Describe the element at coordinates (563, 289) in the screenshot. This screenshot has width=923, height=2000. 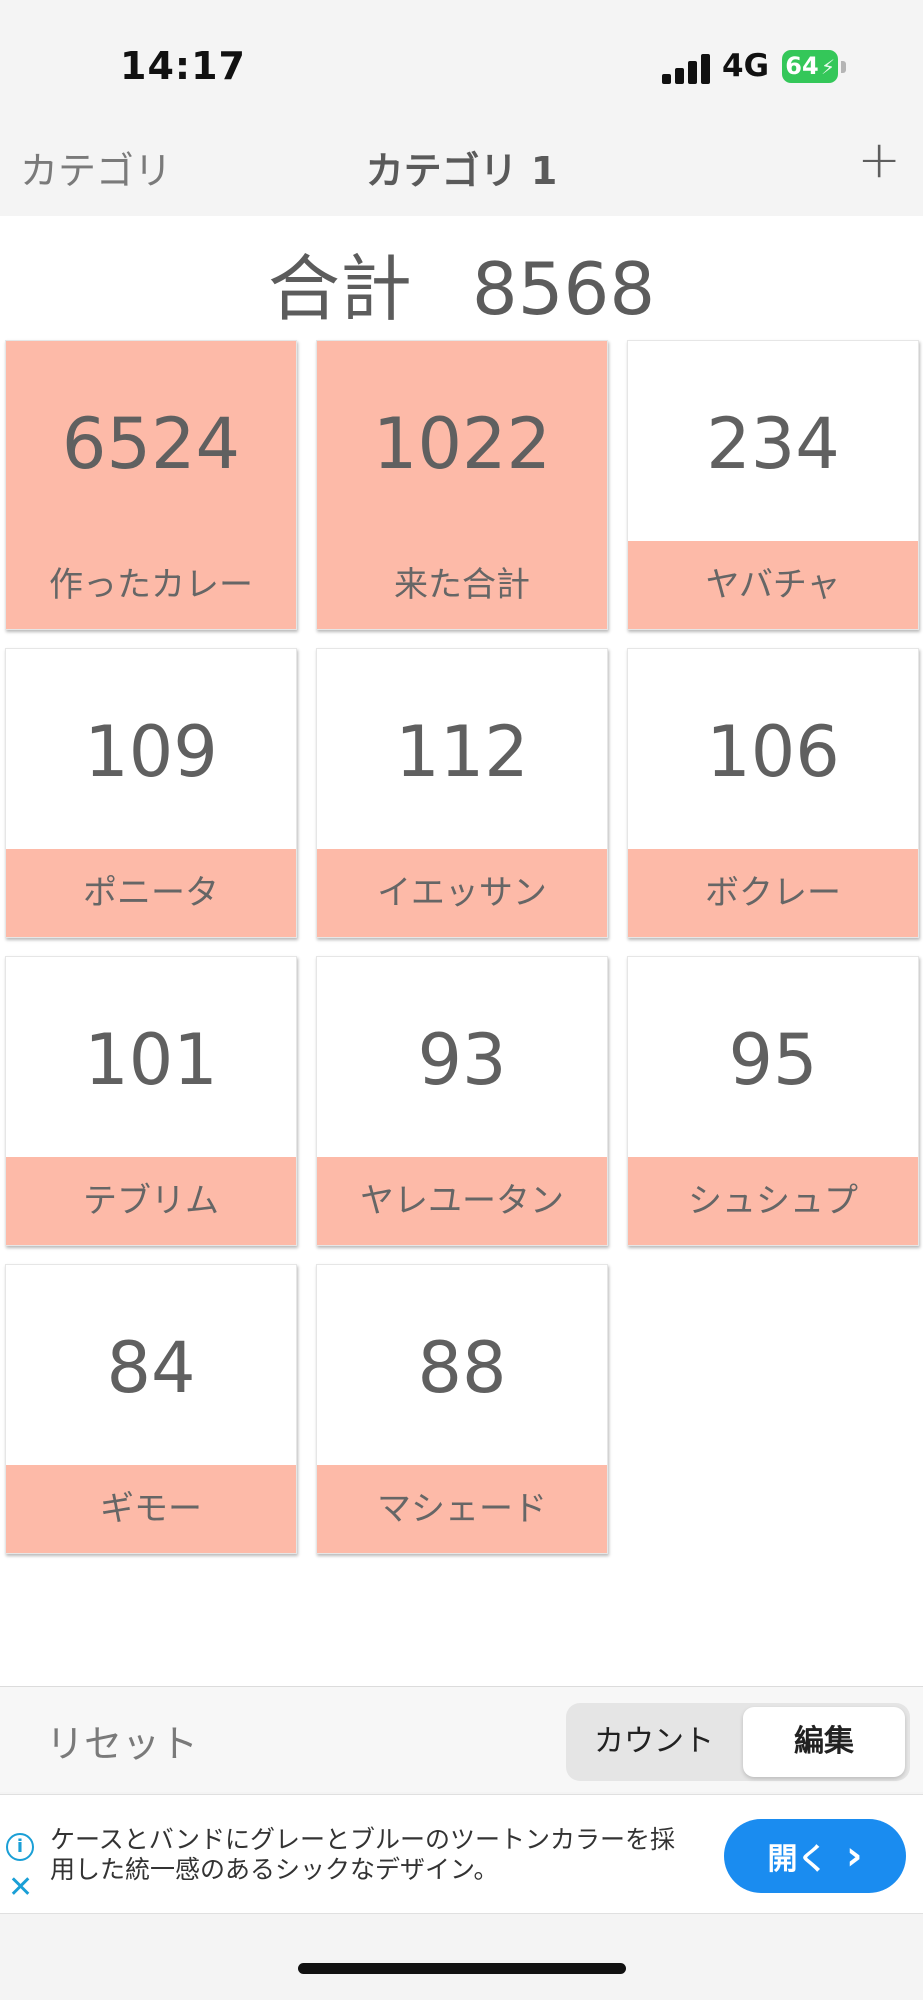
I see `total-value: 8568` at that location.